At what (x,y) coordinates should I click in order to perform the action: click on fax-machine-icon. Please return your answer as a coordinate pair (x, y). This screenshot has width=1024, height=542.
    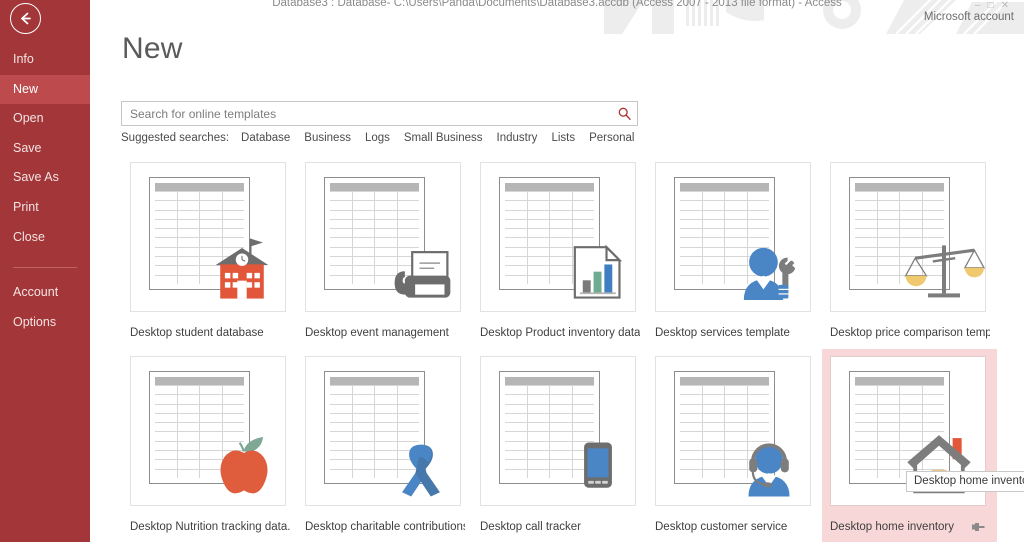
    Looking at the image, I should click on (421, 271).